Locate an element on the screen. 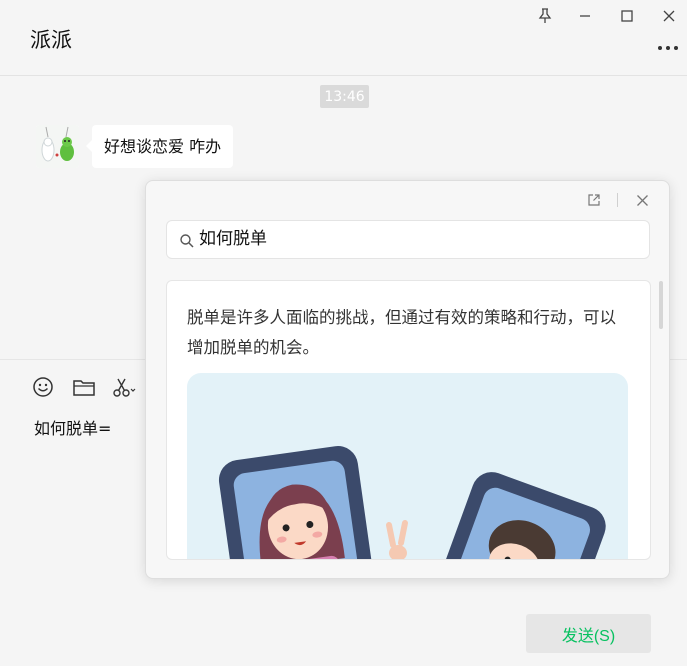  minimize-button is located at coordinates (585, 16).